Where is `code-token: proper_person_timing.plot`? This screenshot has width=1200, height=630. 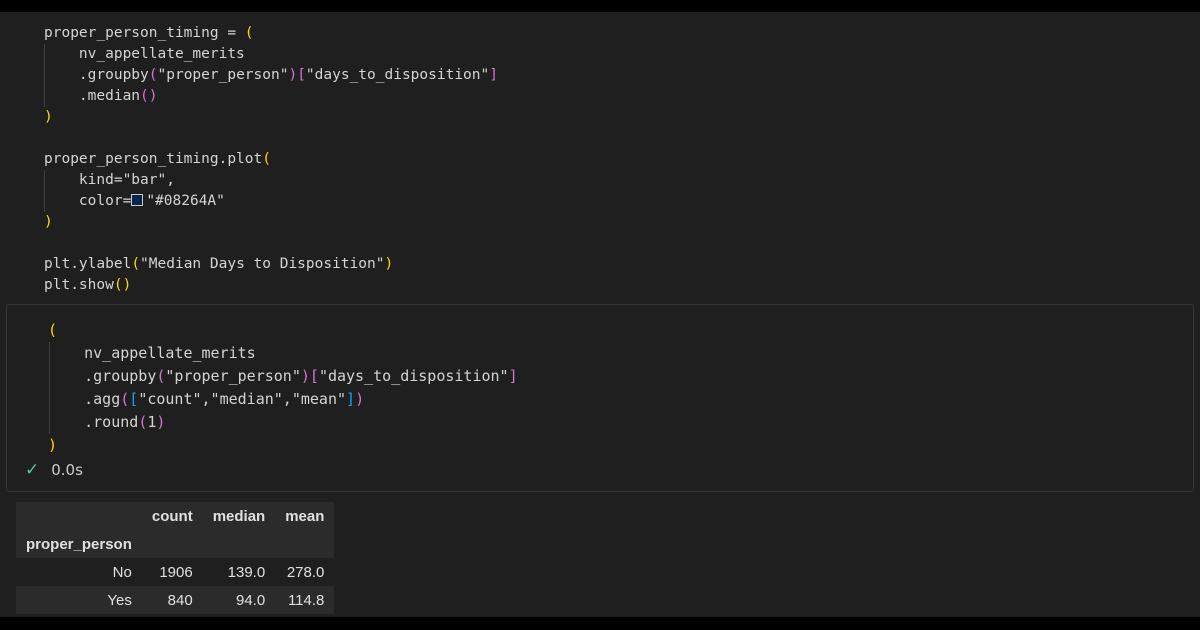 code-token: proper_person_timing.plot is located at coordinates (153, 159).